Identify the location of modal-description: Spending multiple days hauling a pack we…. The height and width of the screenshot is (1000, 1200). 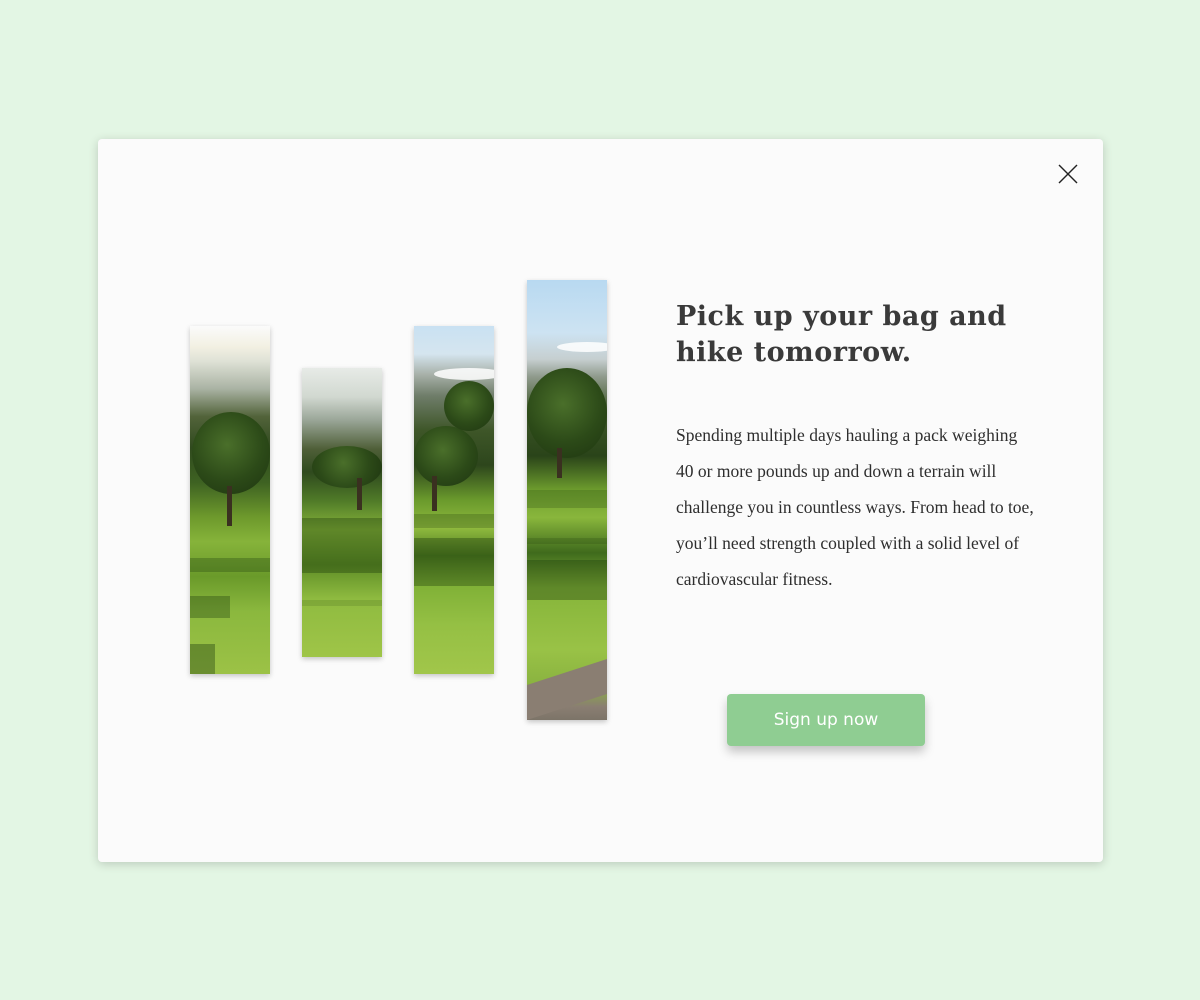
(855, 507).